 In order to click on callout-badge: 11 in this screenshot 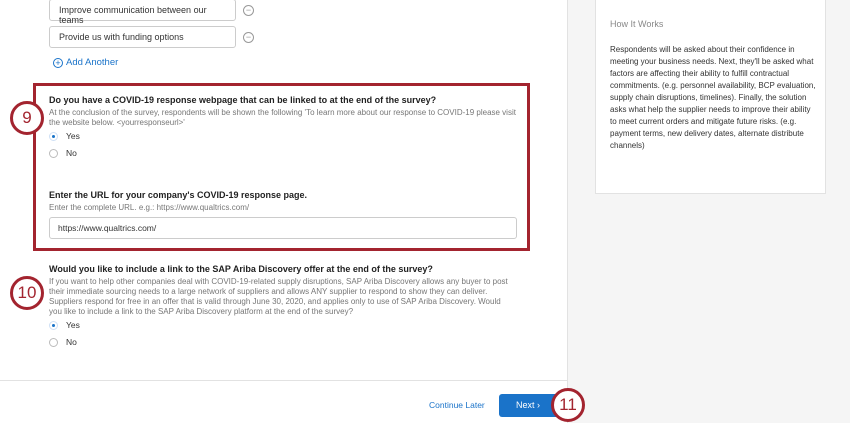, I will do `click(568, 405)`.